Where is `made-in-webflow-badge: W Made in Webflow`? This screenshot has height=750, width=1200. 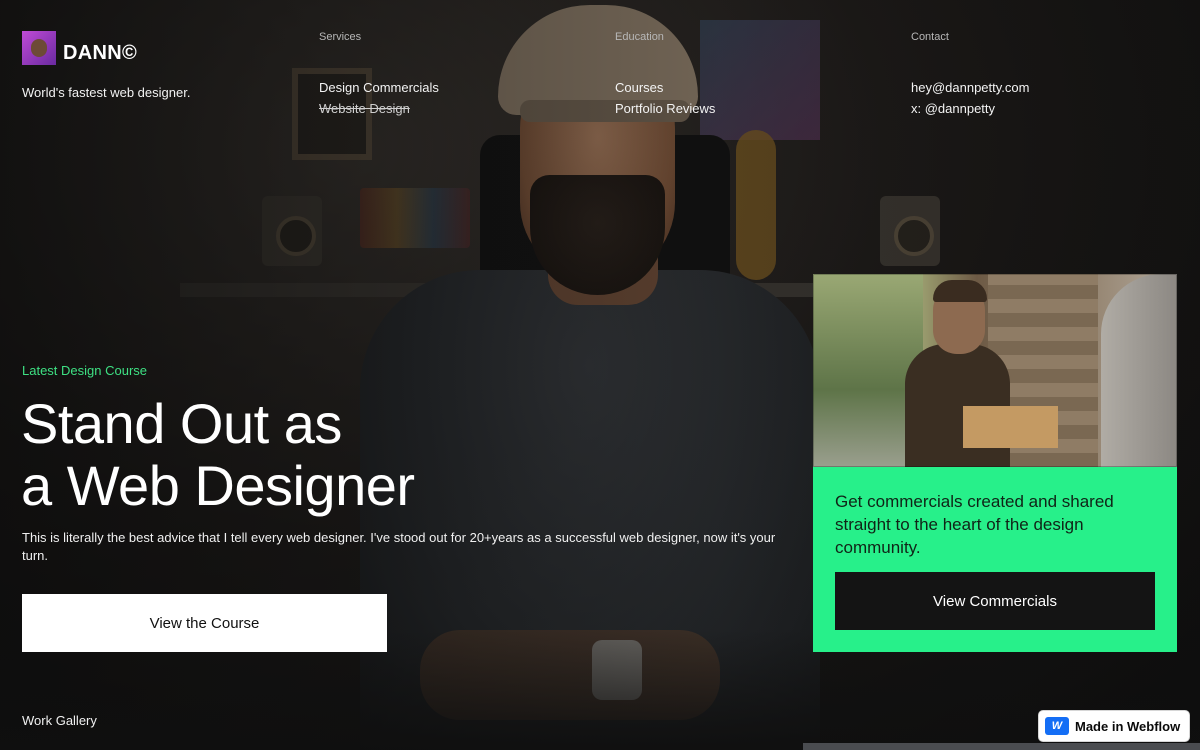
made-in-webflow-badge: W Made in Webflow is located at coordinates (1114, 726).